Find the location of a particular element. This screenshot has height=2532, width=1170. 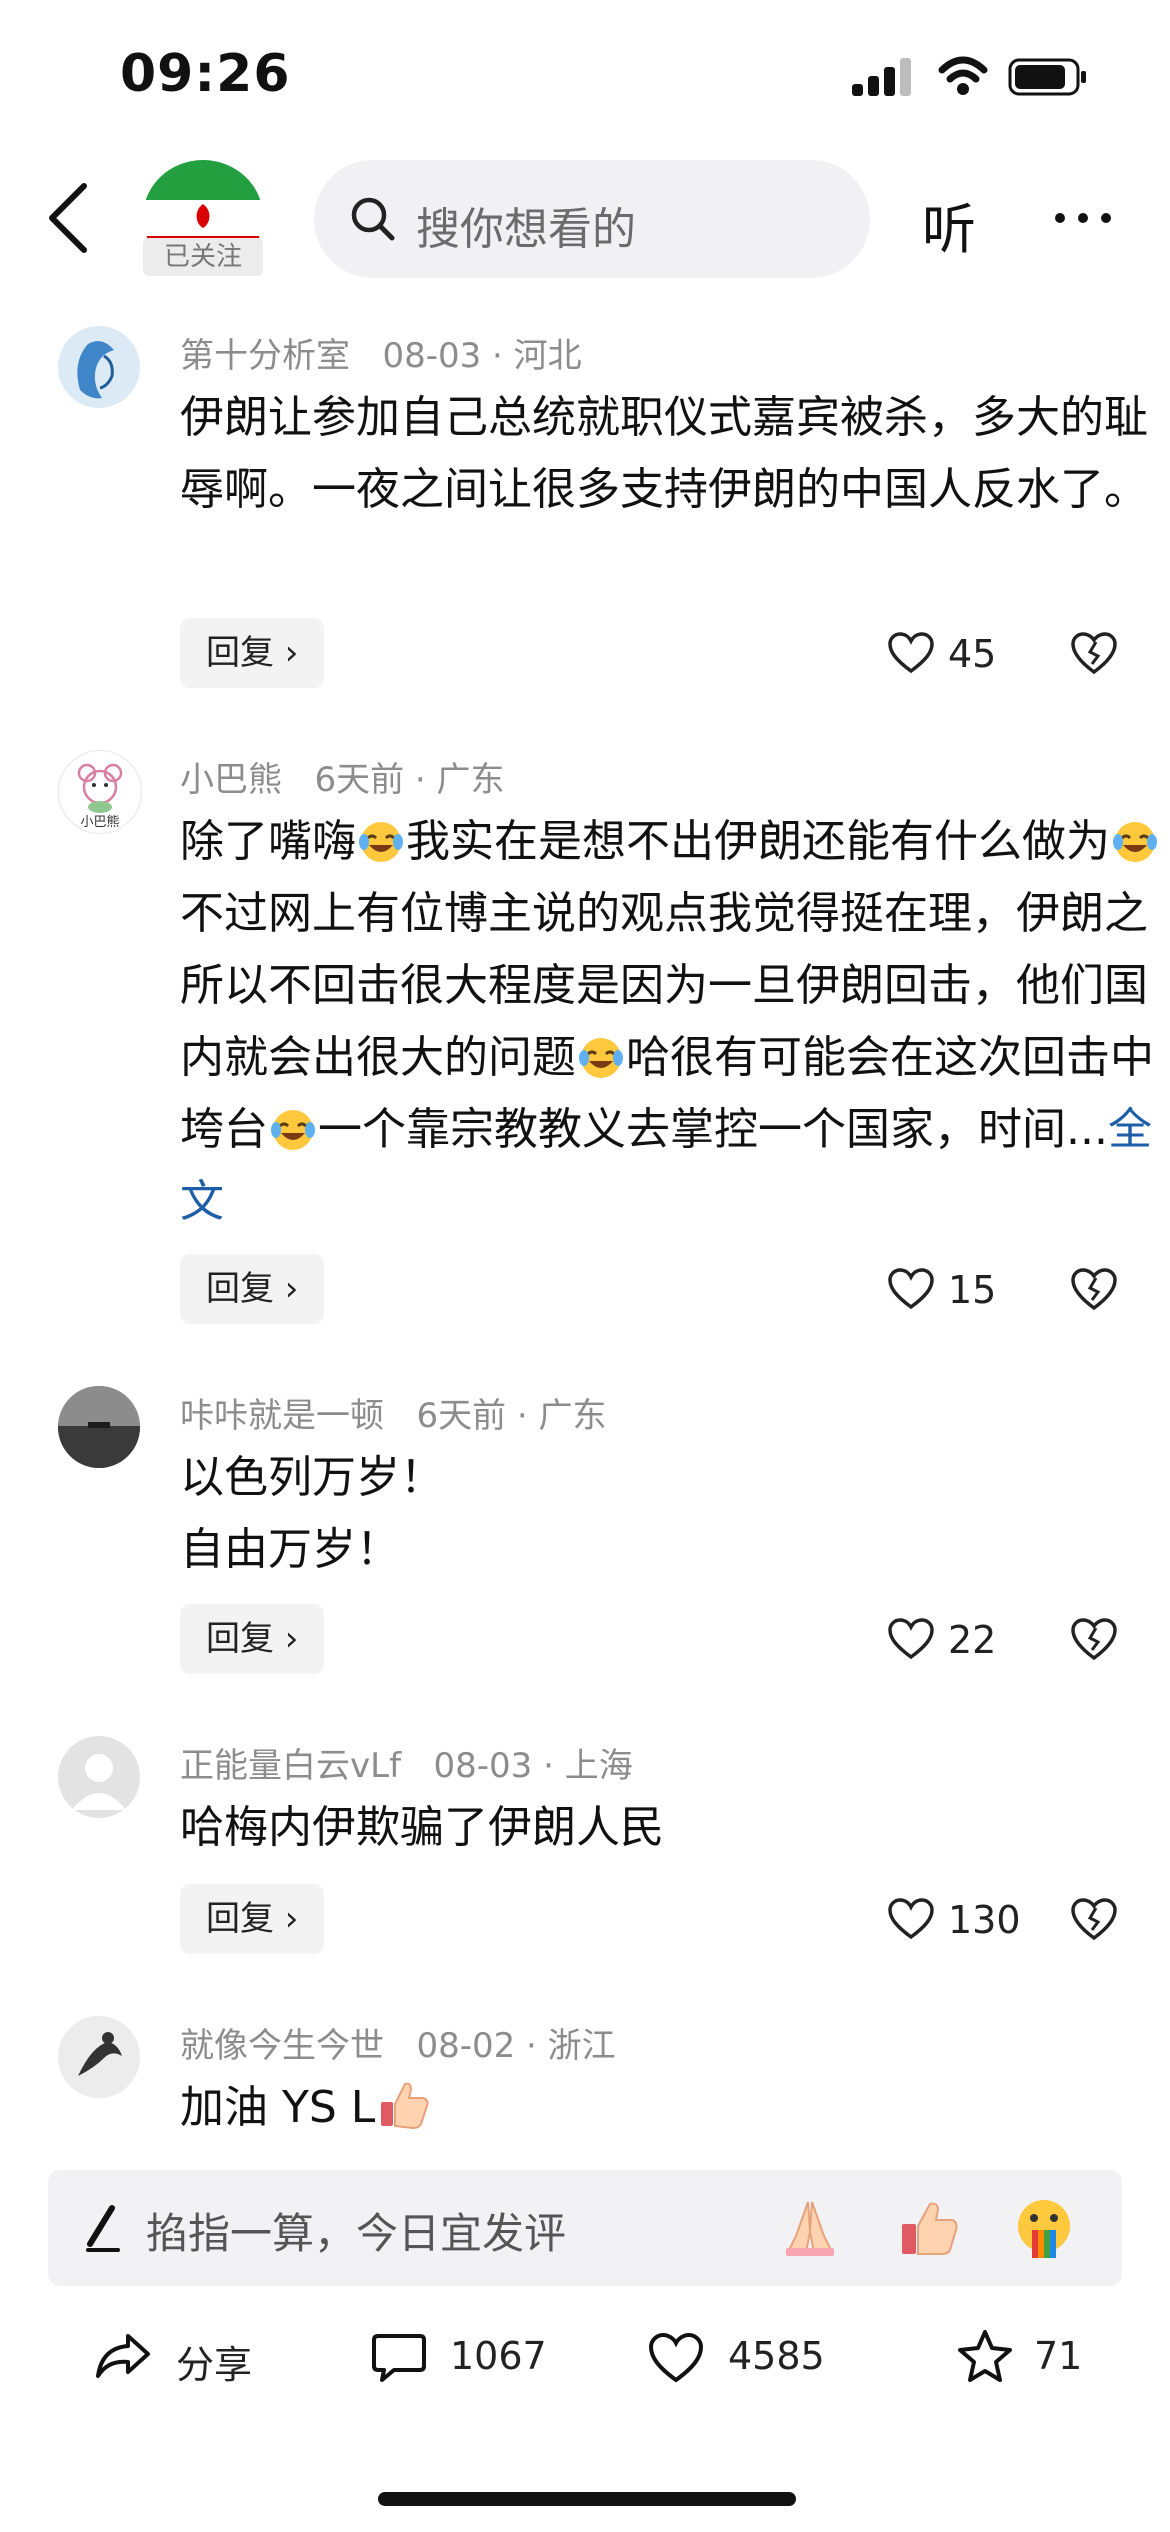

like-count: 15 is located at coordinates (972, 1290).